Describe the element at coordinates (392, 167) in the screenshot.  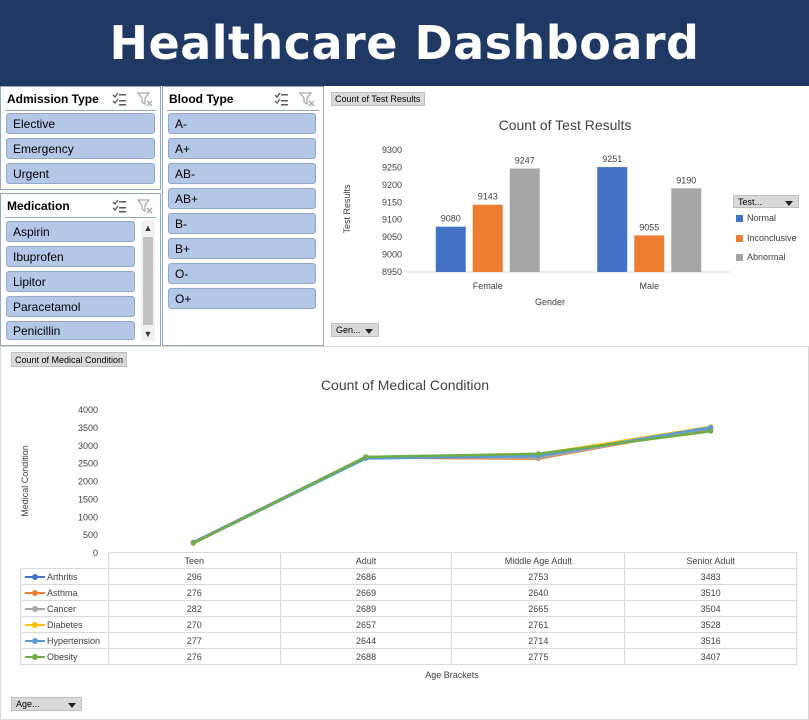
I see `y-tick-label: 9250` at that location.